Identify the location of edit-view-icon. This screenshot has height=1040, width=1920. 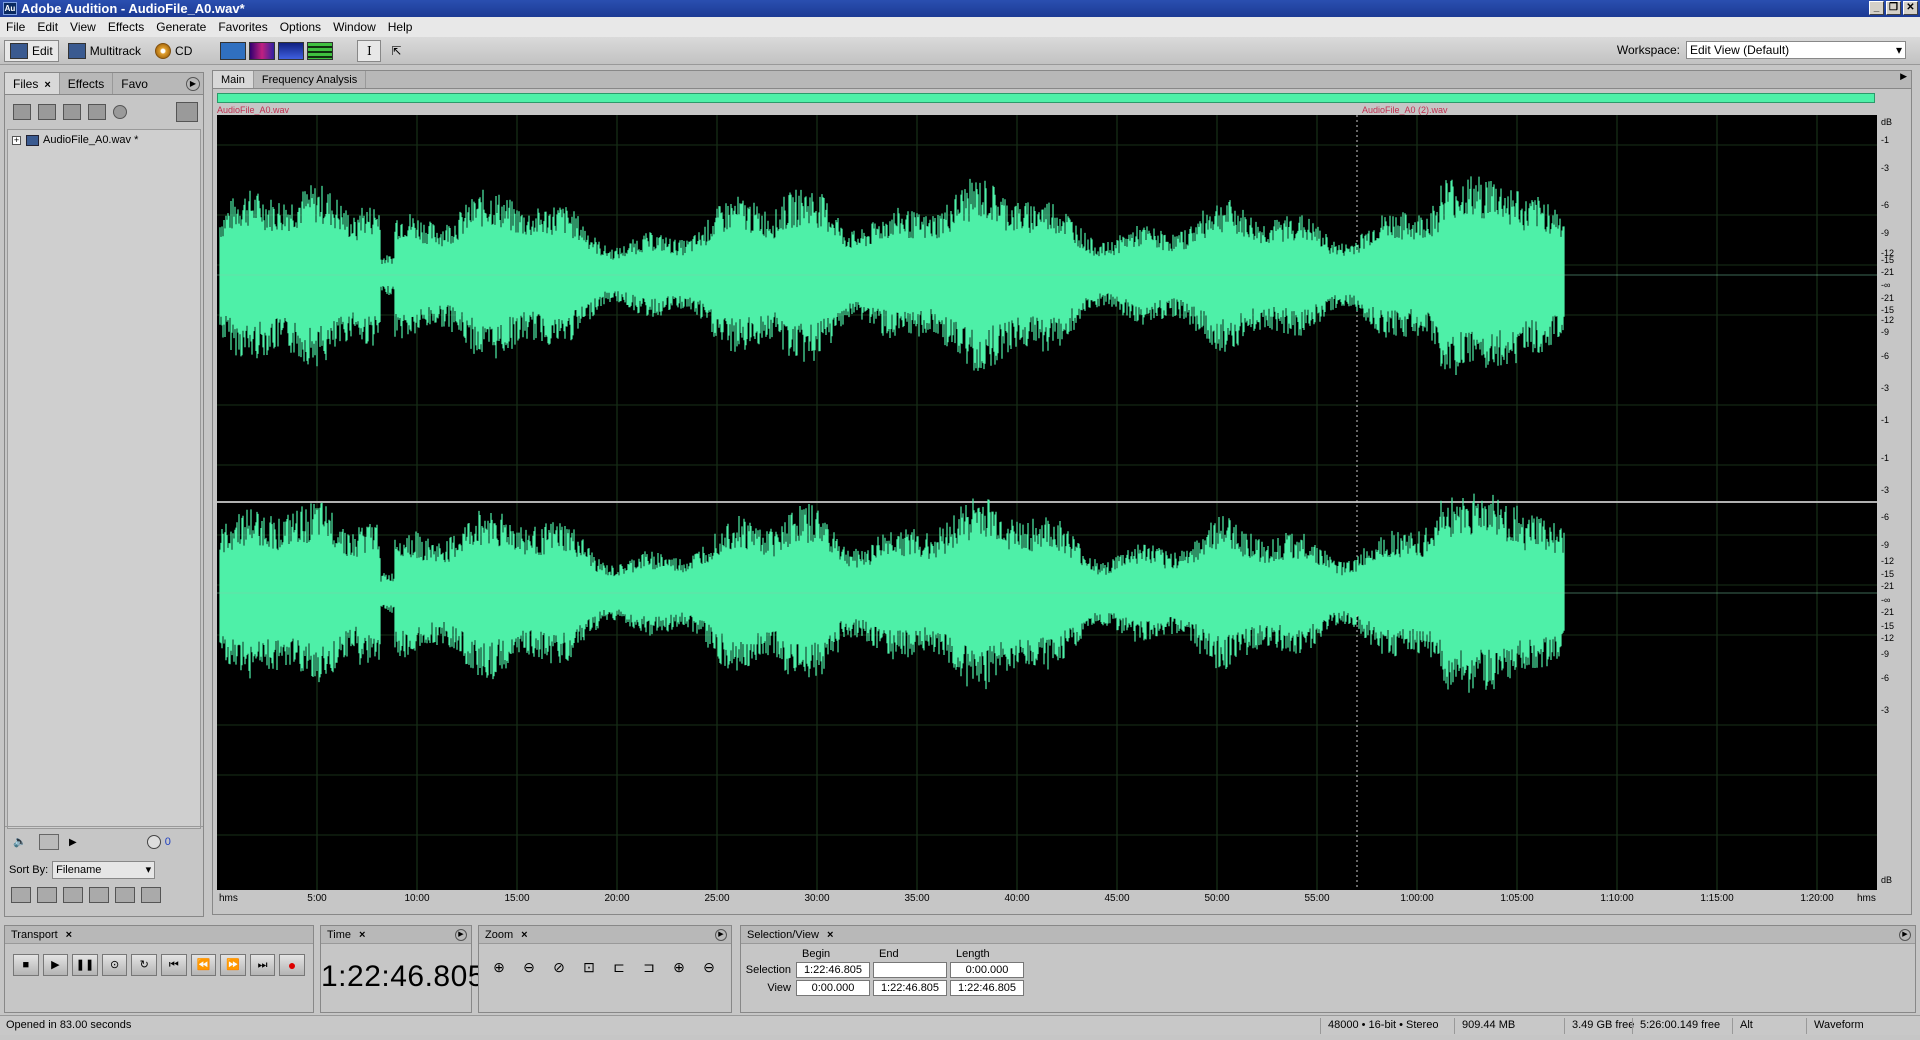
(19, 50).